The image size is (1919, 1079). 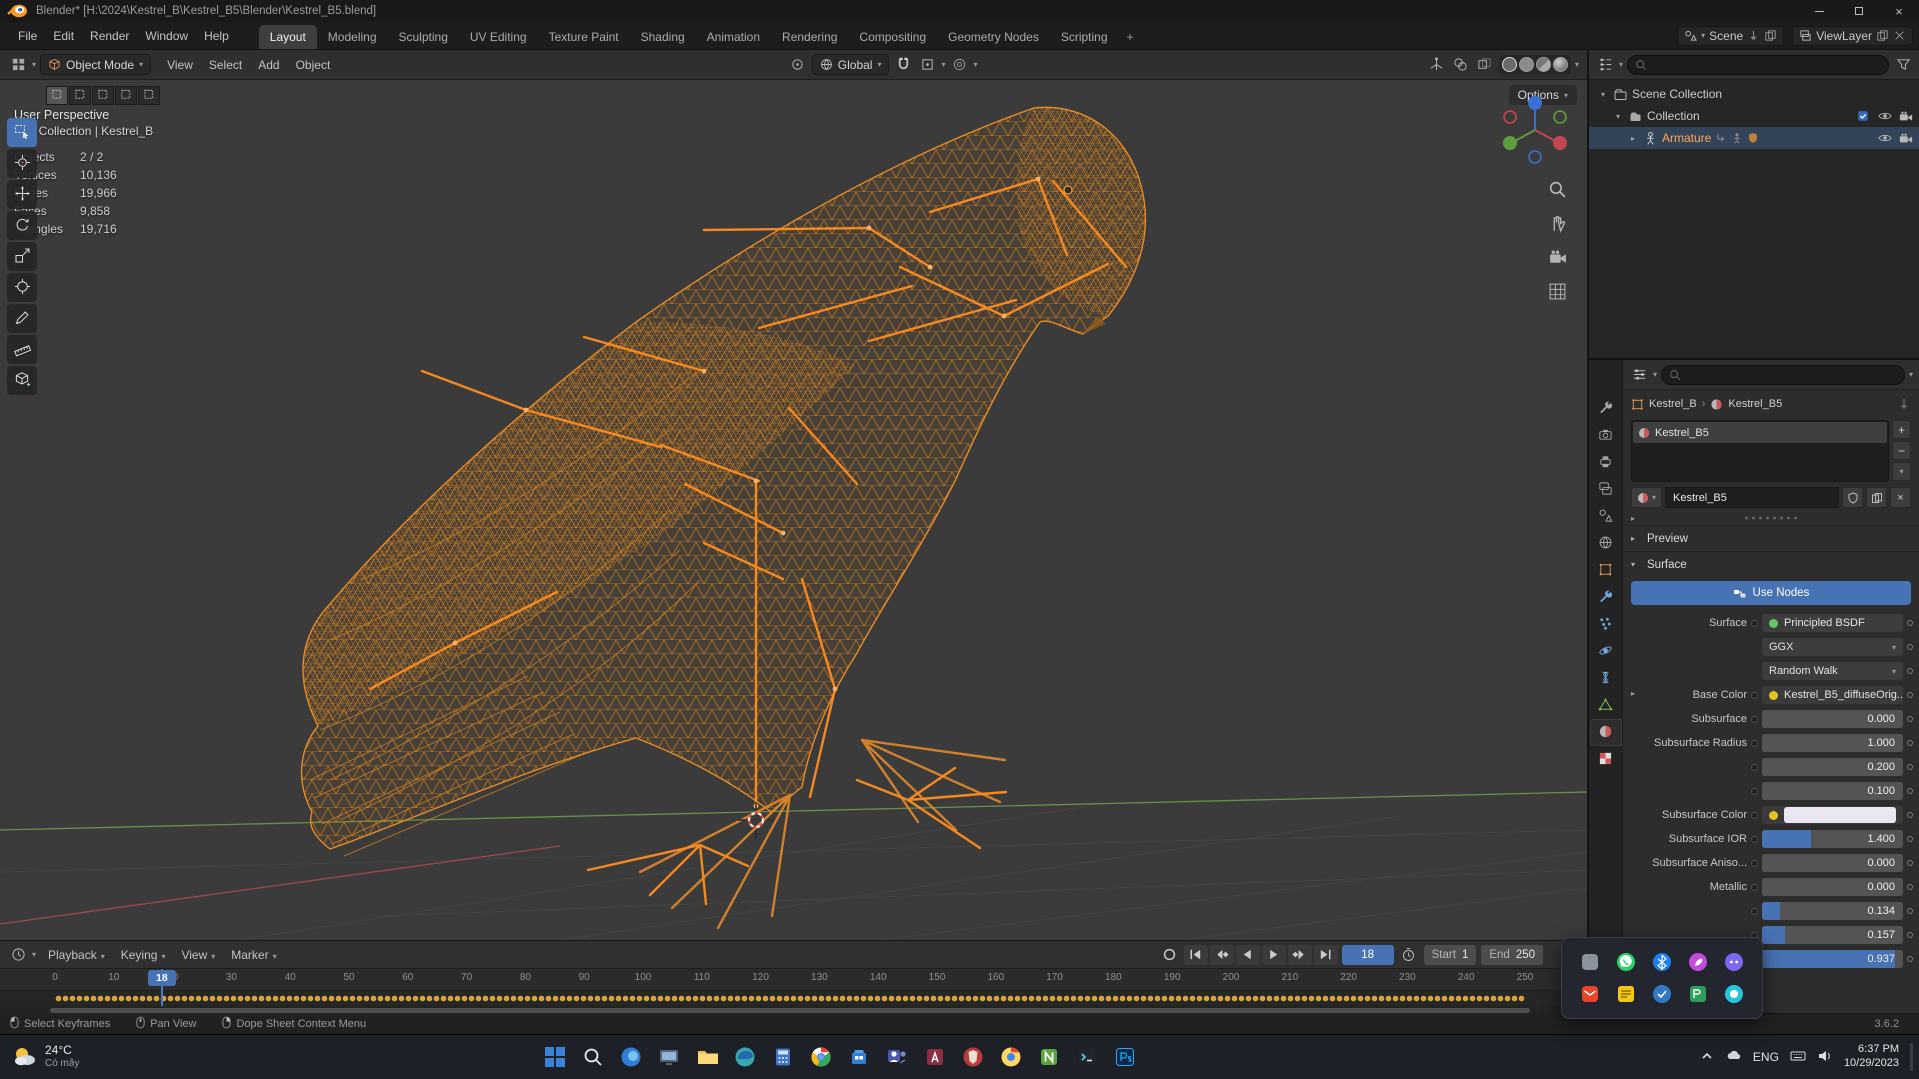 What do you see at coordinates (1852, 35) in the screenshot?
I see `viewlayer-selector: ViewLayer` at bounding box center [1852, 35].